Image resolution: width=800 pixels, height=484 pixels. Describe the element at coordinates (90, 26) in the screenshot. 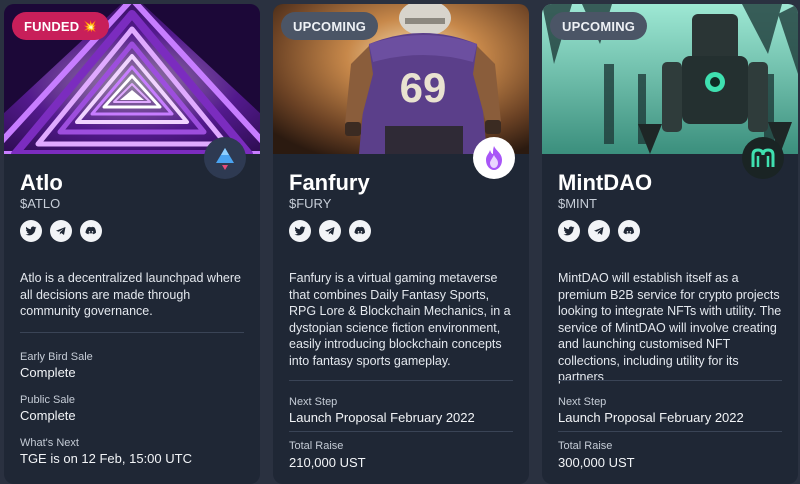

I see `explosion-icon: 💥` at that location.